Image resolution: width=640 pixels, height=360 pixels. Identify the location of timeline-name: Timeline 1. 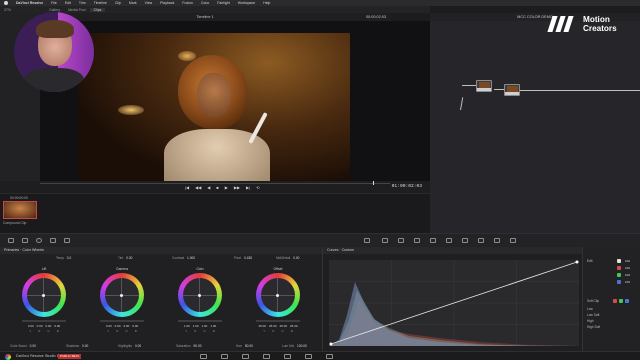
(204, 17).